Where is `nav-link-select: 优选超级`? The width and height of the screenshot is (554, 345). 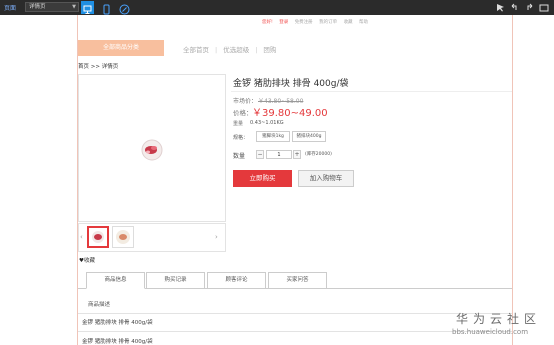
nav-link-select: 优选超级 is located at coordinates (236, 50).